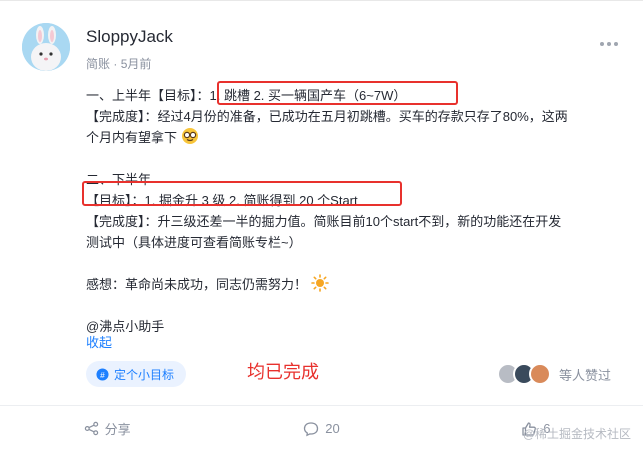  I want to click on username: SloppyJack, so click(129, 37).